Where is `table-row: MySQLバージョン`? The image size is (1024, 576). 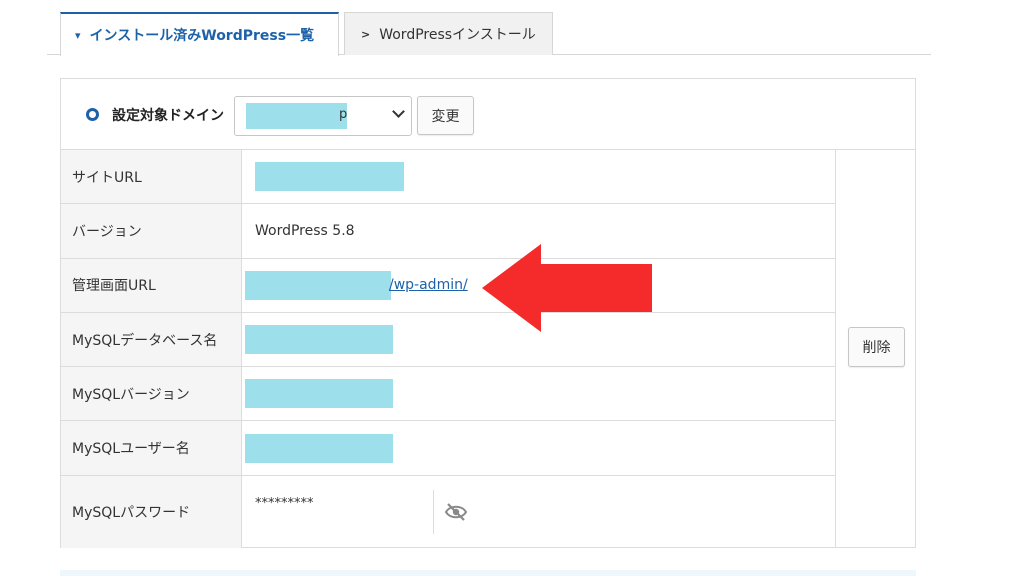
table-row: MySQLバージョン is located at coordinates (448, 394).